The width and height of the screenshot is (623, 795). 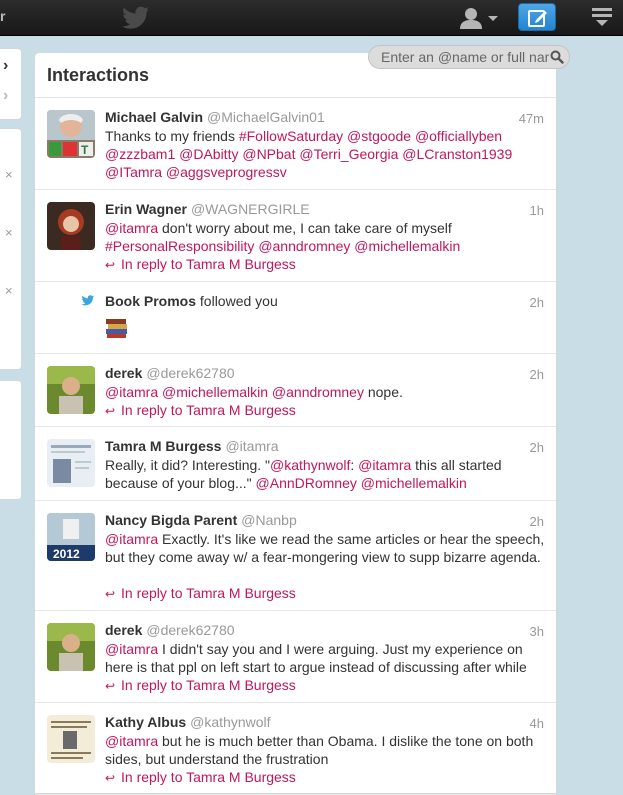 I want to click on author-handle: @Nanbp, so click(x=268, y=520).